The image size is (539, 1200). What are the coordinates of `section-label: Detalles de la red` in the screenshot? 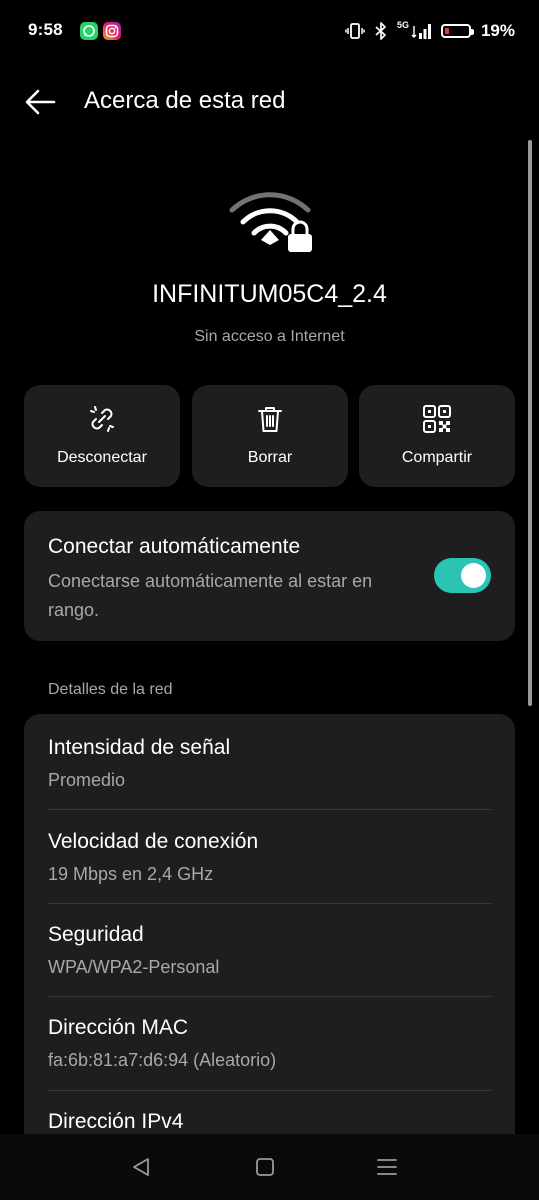 It's located at (110, 689).